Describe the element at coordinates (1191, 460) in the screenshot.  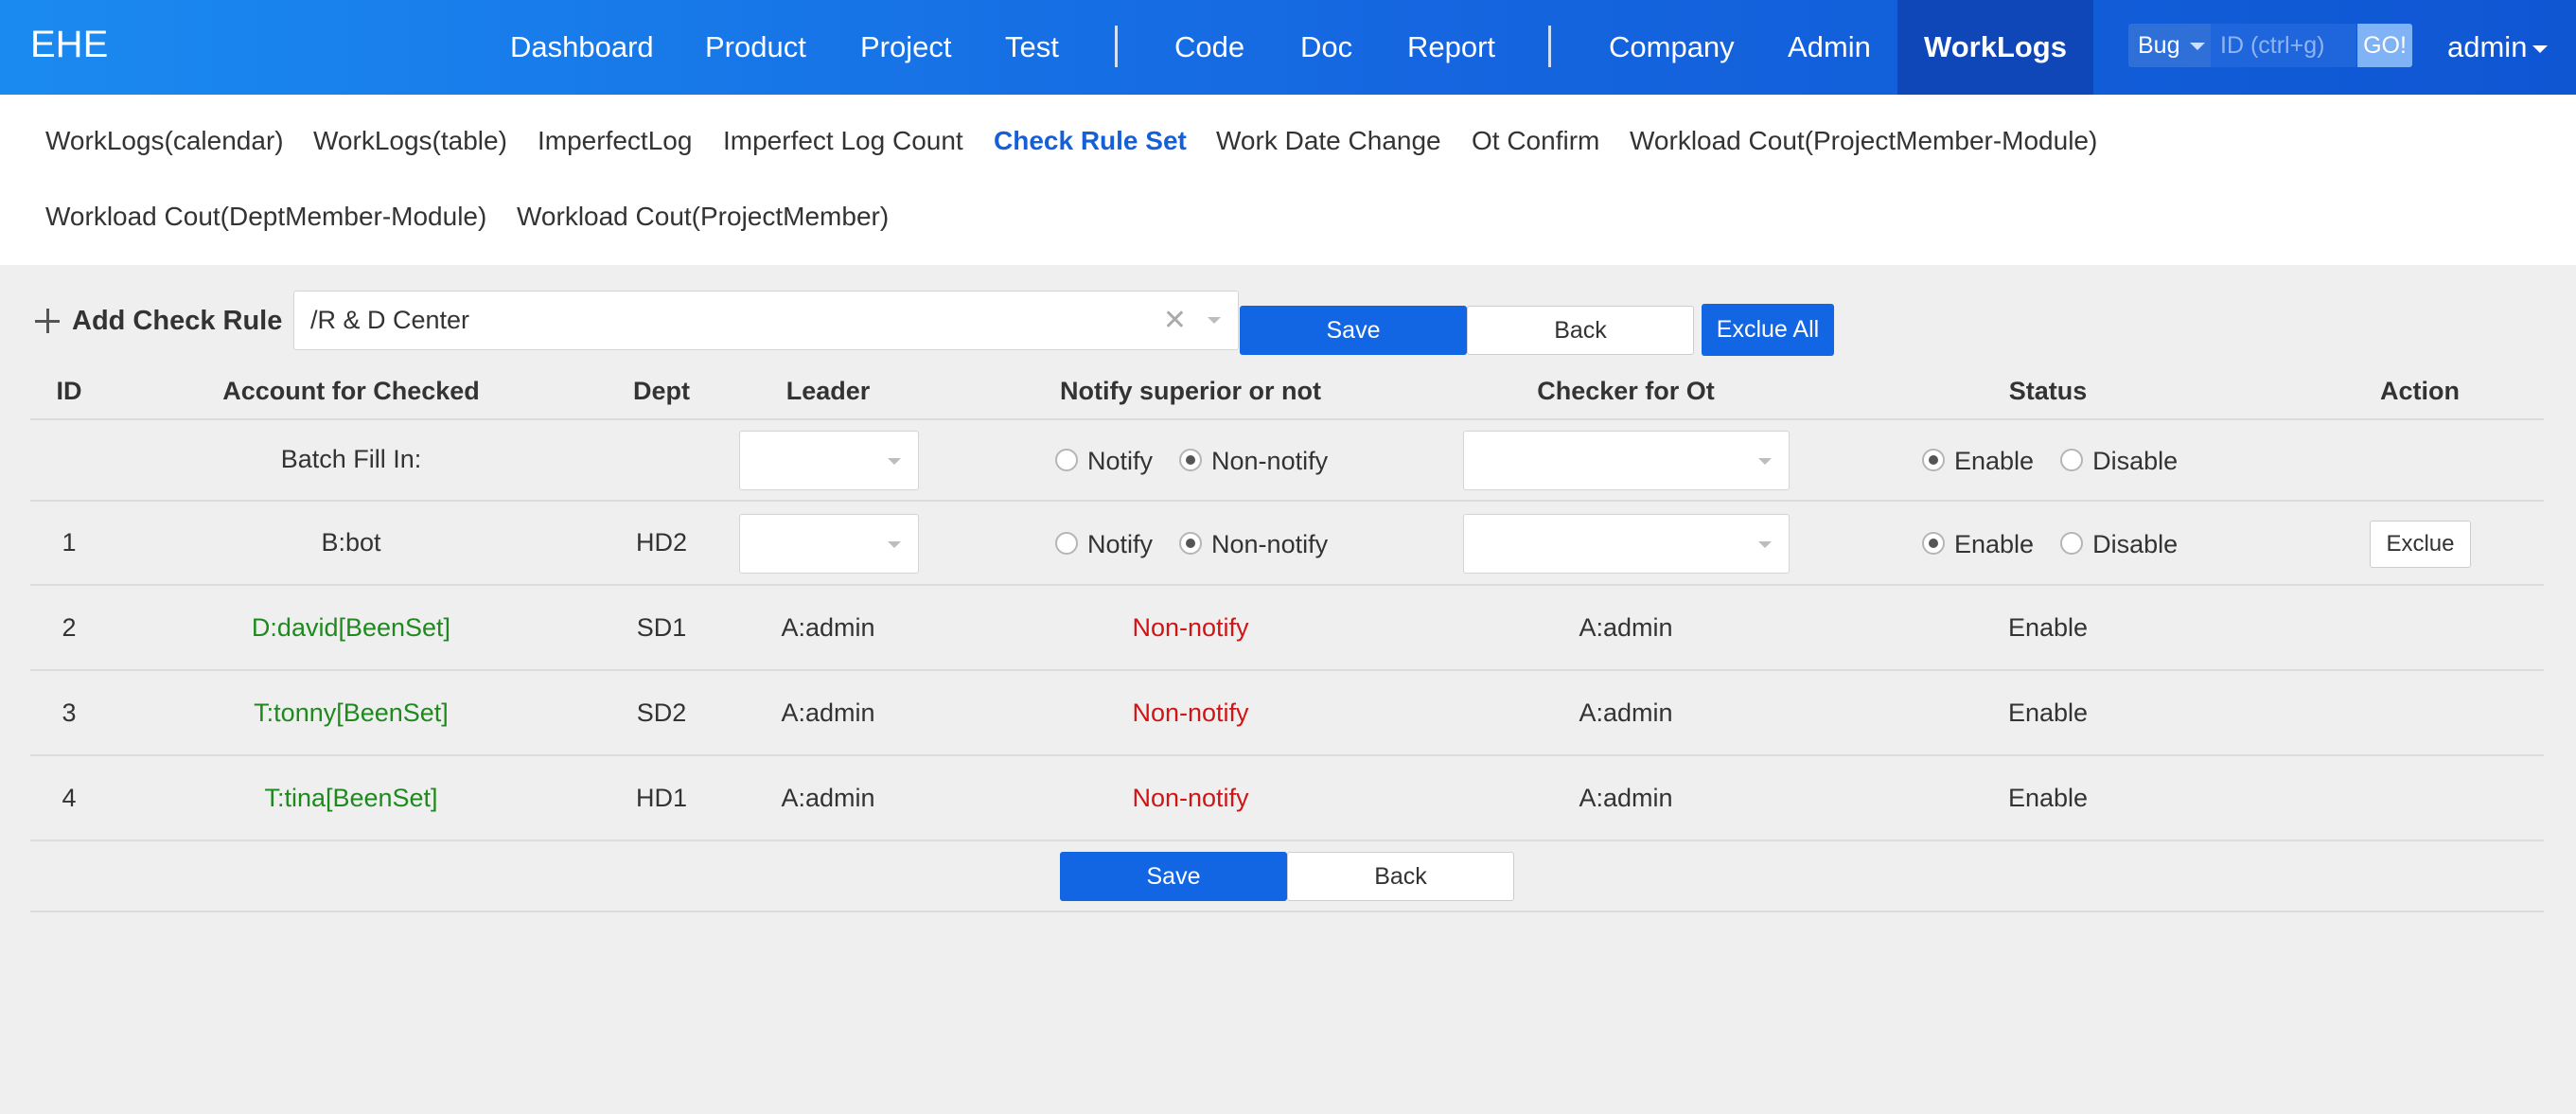
I see `batch-non-notify-radio` at that location.